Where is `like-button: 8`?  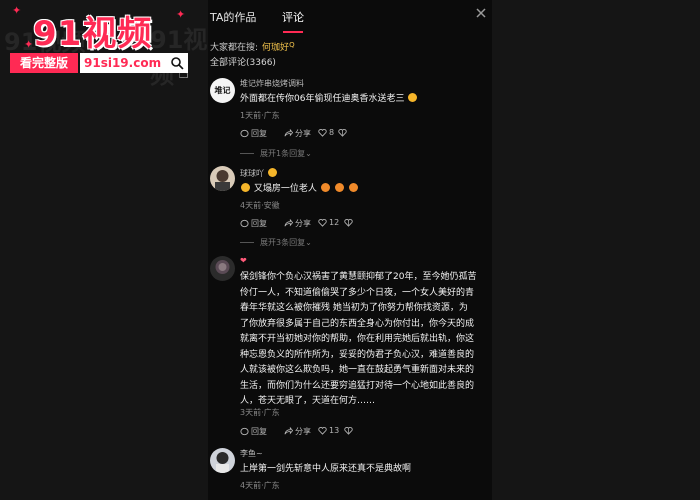
like-button: 8 is located at coordinates (326, 132).